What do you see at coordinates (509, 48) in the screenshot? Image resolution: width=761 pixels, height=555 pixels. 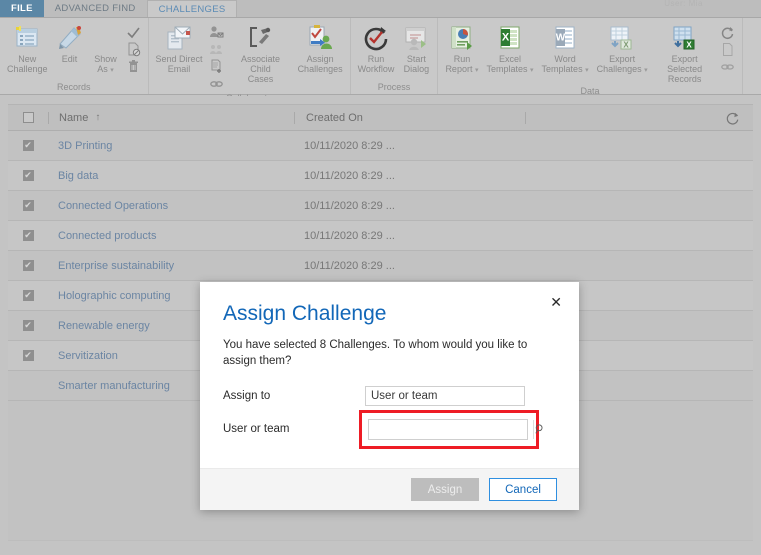 I see `excel-templates-button: X Excel Templates ▾` at bounding box center [509, 48].